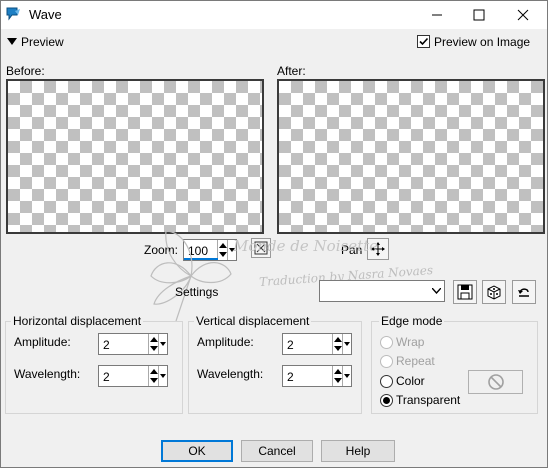  Describe the element at coordinates (225, 342) in the screenshot. I see `v-amplitude-label: Amplitude:` at that location.